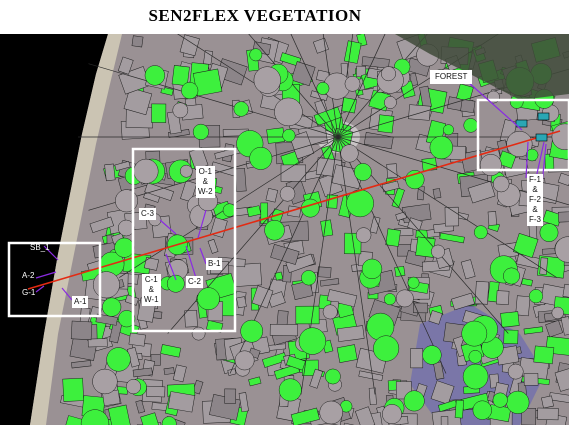  What do you see at coordinates (214, 264) in the screenshot?
I see `b1-label: B-1` at bounding box center [214, 264].